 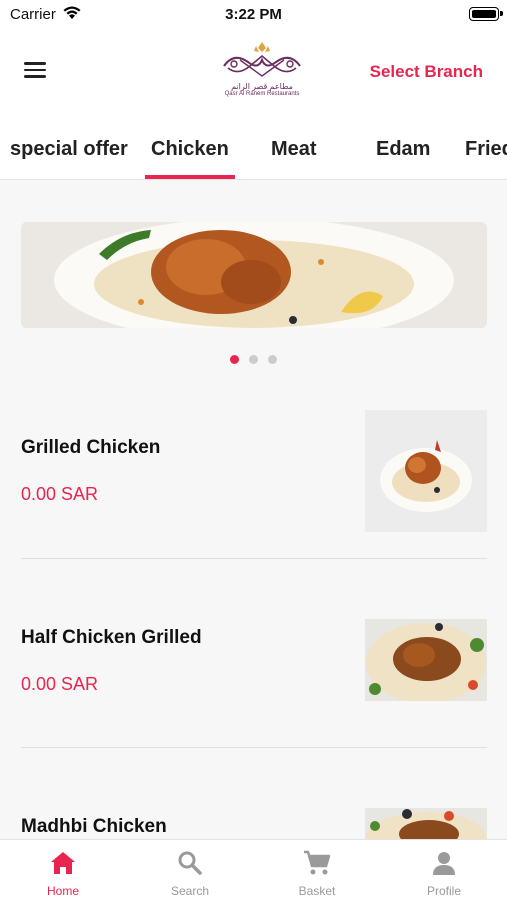 I want to click on menu-item-grilled-chicken: Grilled Chicken 0.00 SAR, so click(x=254, y=470).